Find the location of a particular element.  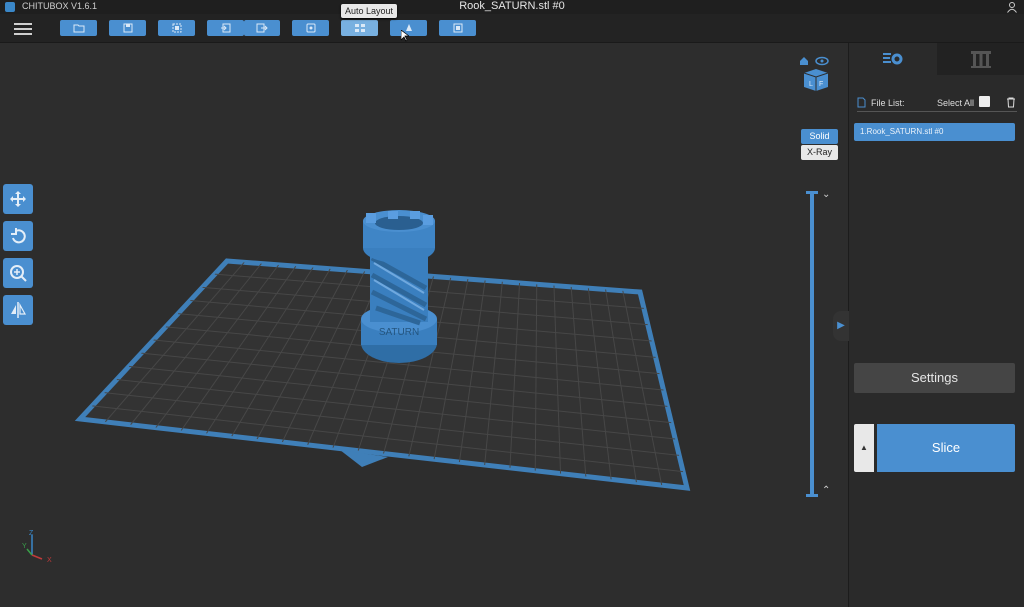

main-toolbar is located at coordinates (512, 28).